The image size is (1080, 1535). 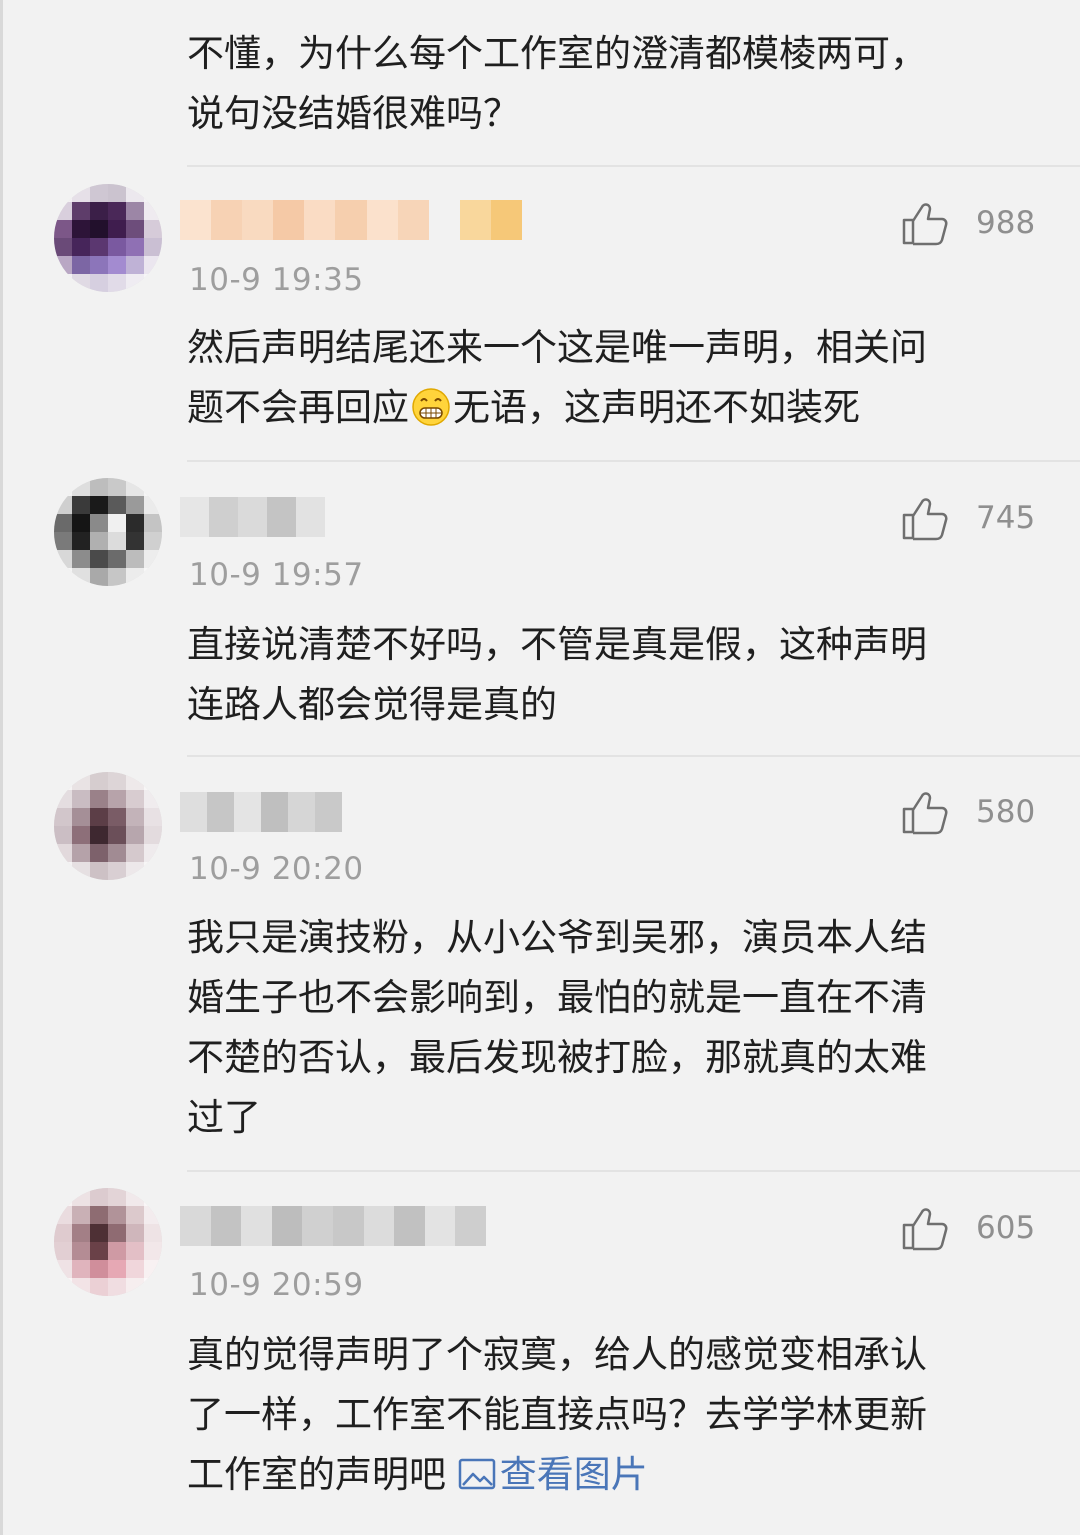 What do you see at coordinates (975, 518) in the screenshot?
I see `like-button: 745` at bounding box center [975, 518].